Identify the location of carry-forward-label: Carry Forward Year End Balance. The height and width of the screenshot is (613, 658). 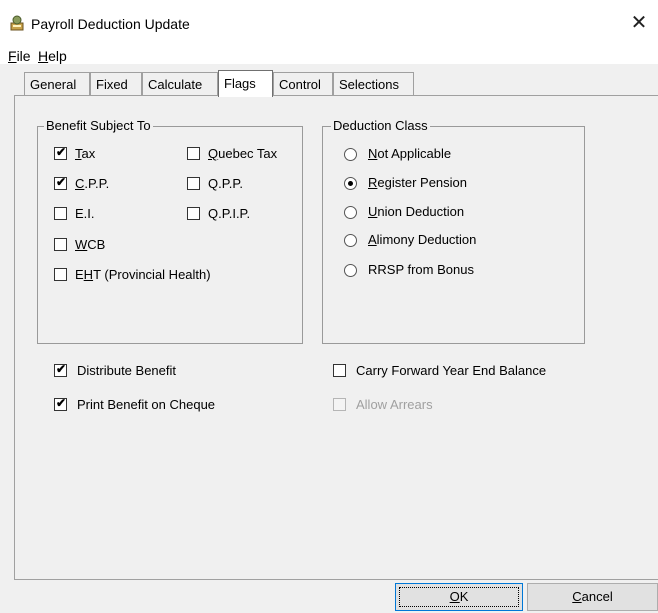
(451, 370).